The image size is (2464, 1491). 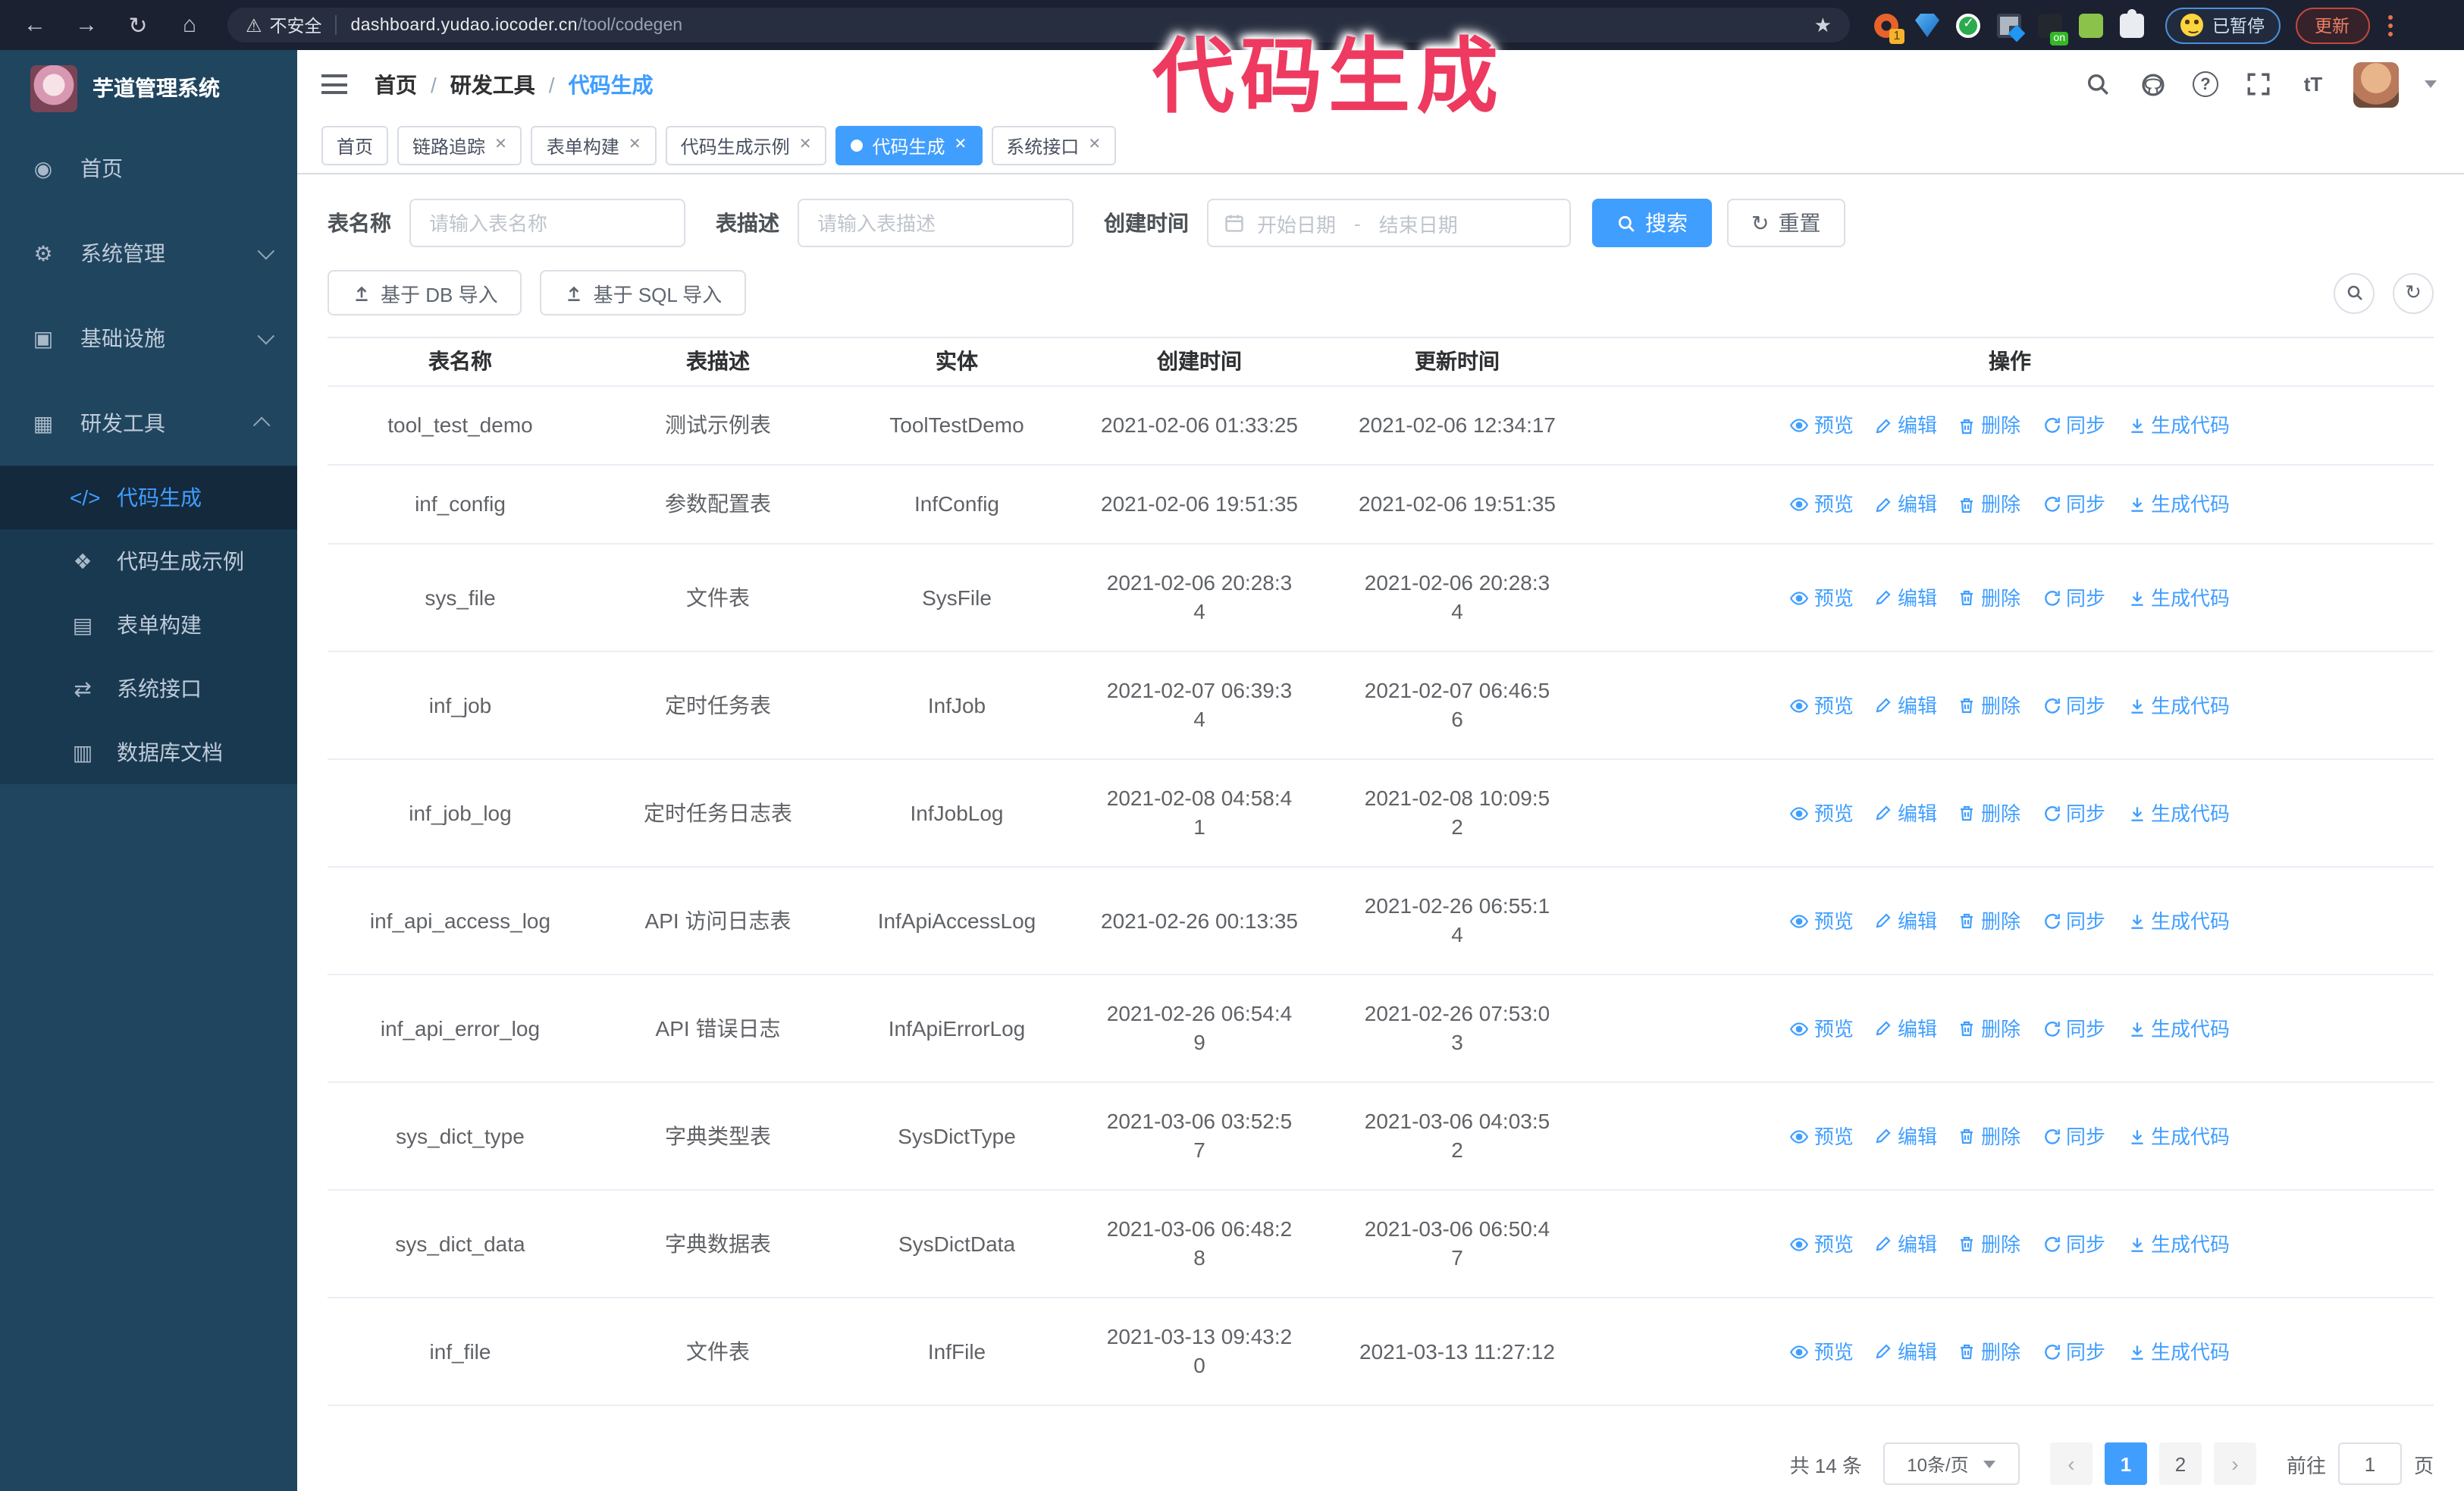 I want to click on tab-system-api: 系统接口, so click(x=1054, y=145).